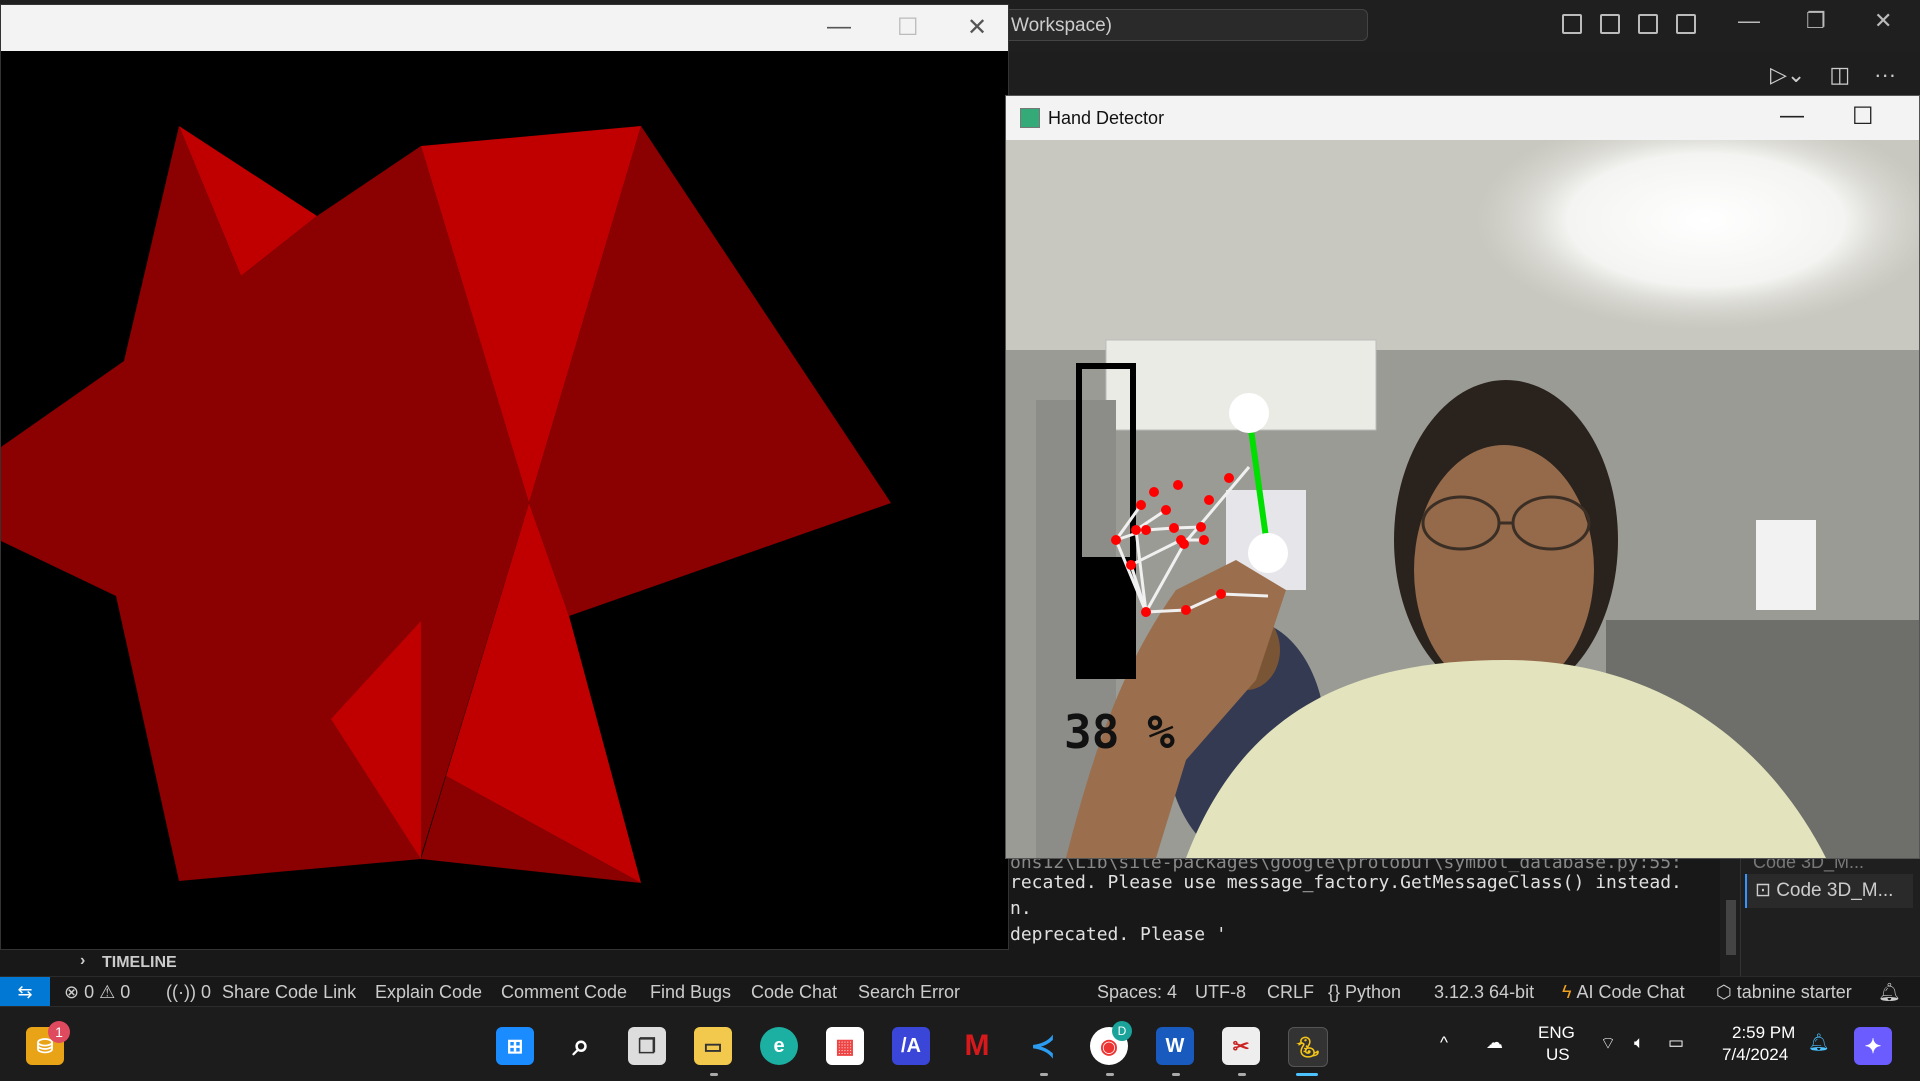 This screenshot has width=1920, height=1081. I want to click on terminal-line: deprecated. Please ', so click(1118, 934).